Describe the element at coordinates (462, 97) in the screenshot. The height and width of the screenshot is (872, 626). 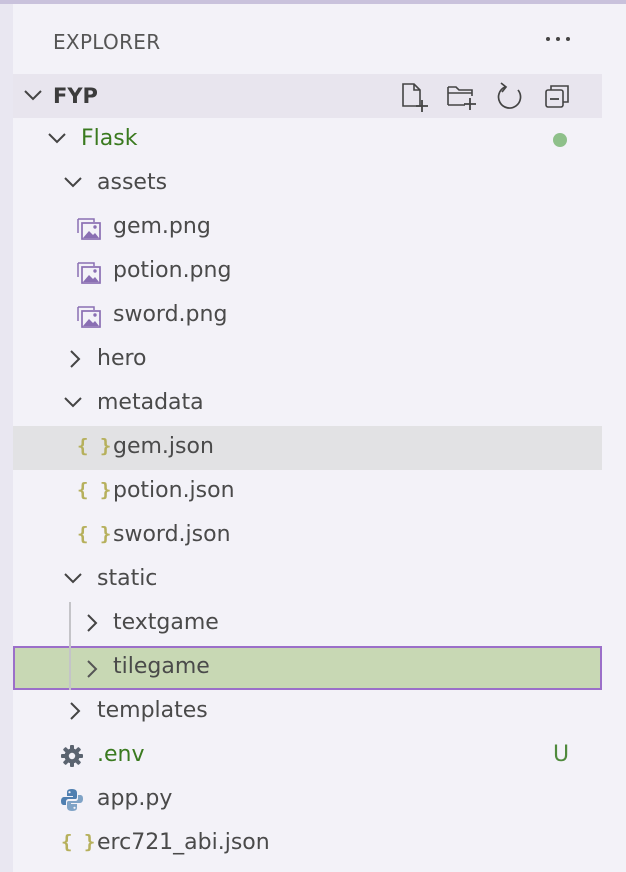
I see `new-folder-icon` at that location.